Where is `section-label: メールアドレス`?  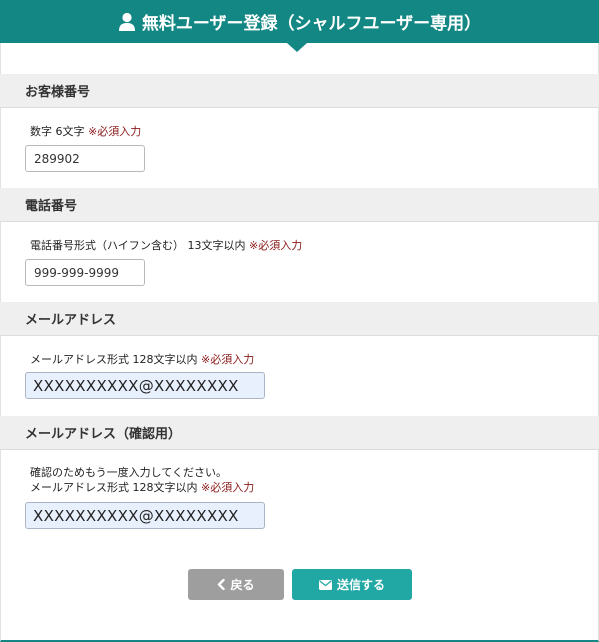 section-label: メールアドレス is located at coordinates (71, 320).